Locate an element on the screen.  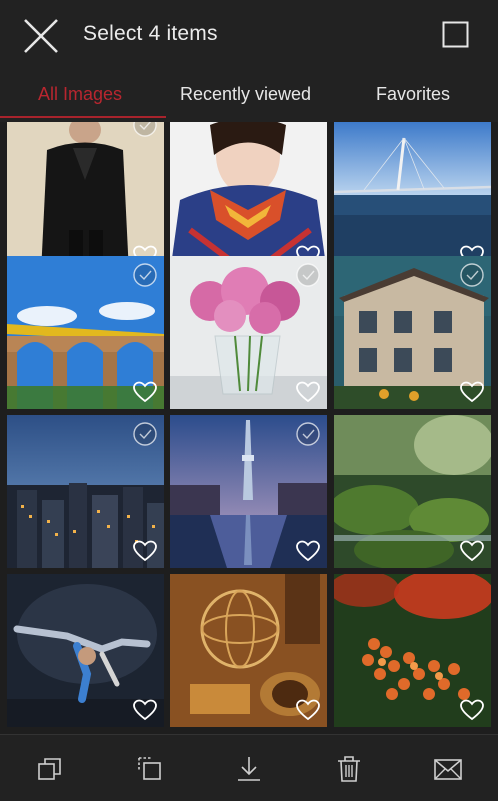
tab-recently-viewed: Recently viewed is located at coordinates (245, 94).